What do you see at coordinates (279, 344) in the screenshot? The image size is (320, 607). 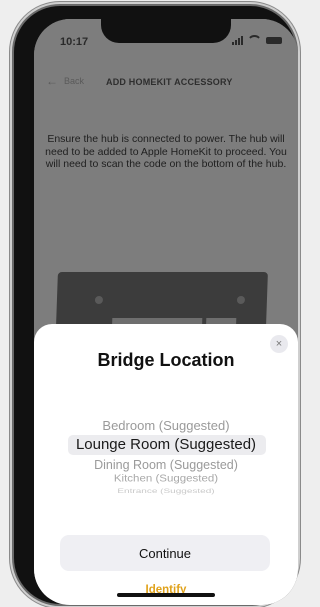 I see `close-icon: ×` at bounding box center [279, 344].